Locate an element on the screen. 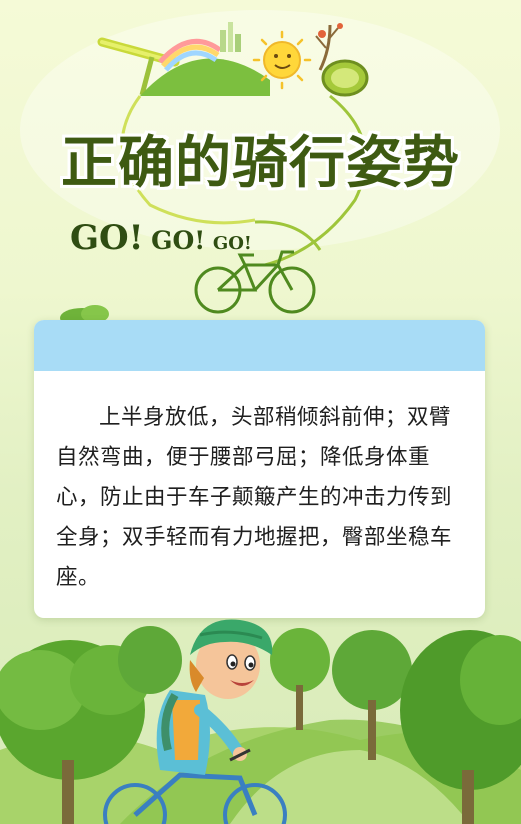 This screenshot has height=824, width=521. kiwi-slice-icon is located at coordinates (345, 78).